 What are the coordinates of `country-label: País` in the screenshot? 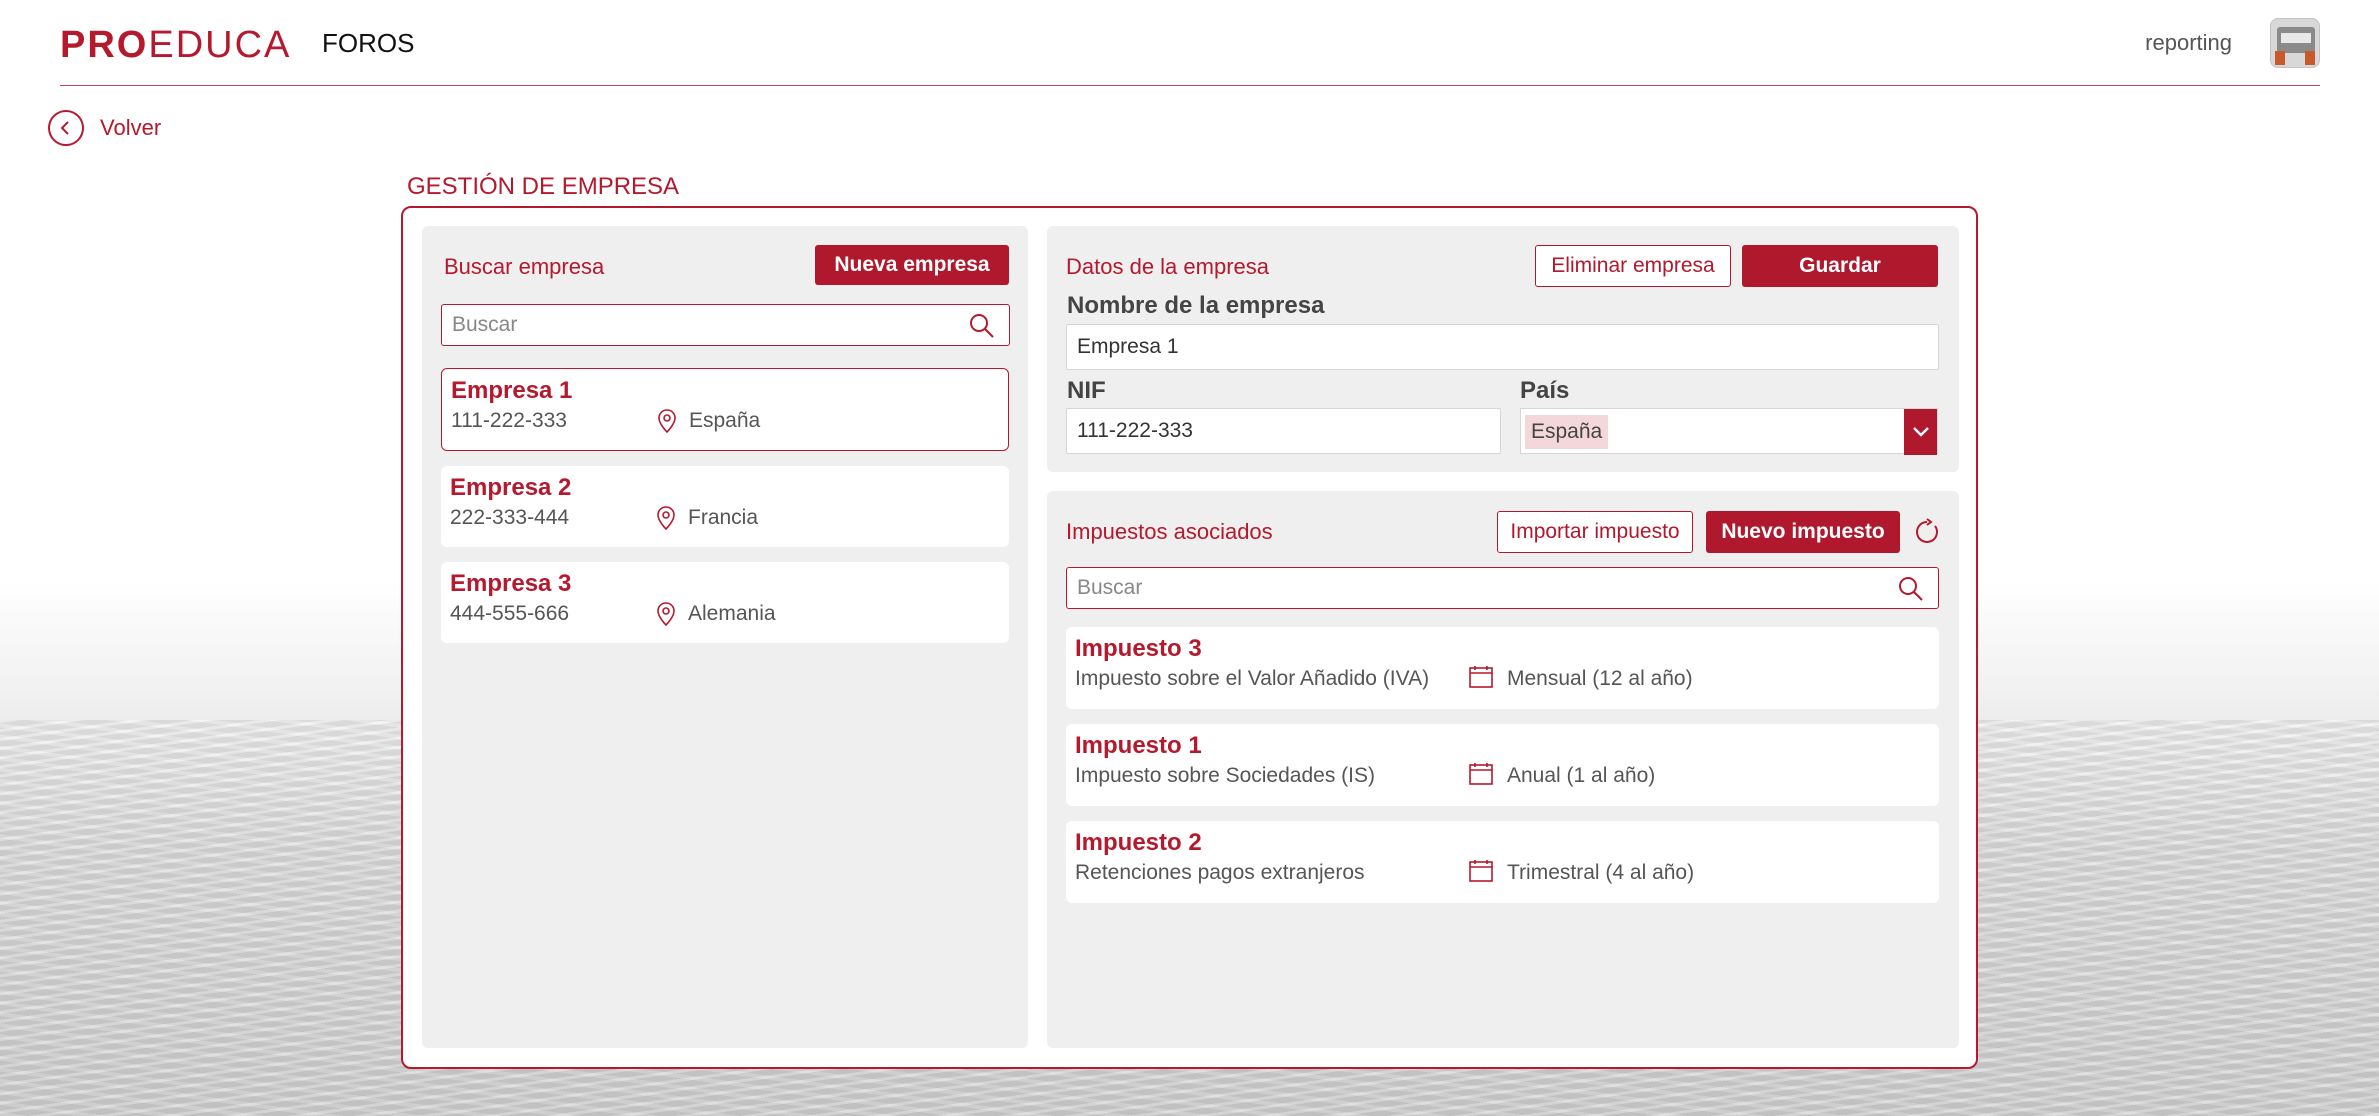 It's located at (1545, 390).